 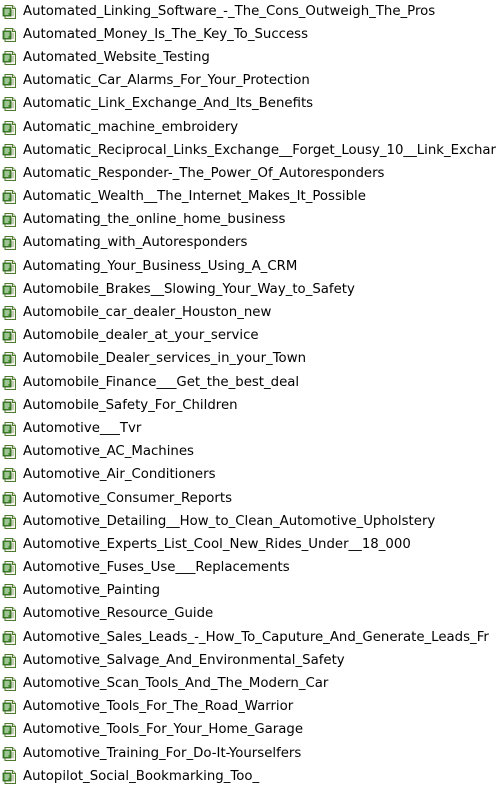 I want to click on file-name-label: Automated_Money_Is_The_Key_To_Success, so click(x=165, y=34).